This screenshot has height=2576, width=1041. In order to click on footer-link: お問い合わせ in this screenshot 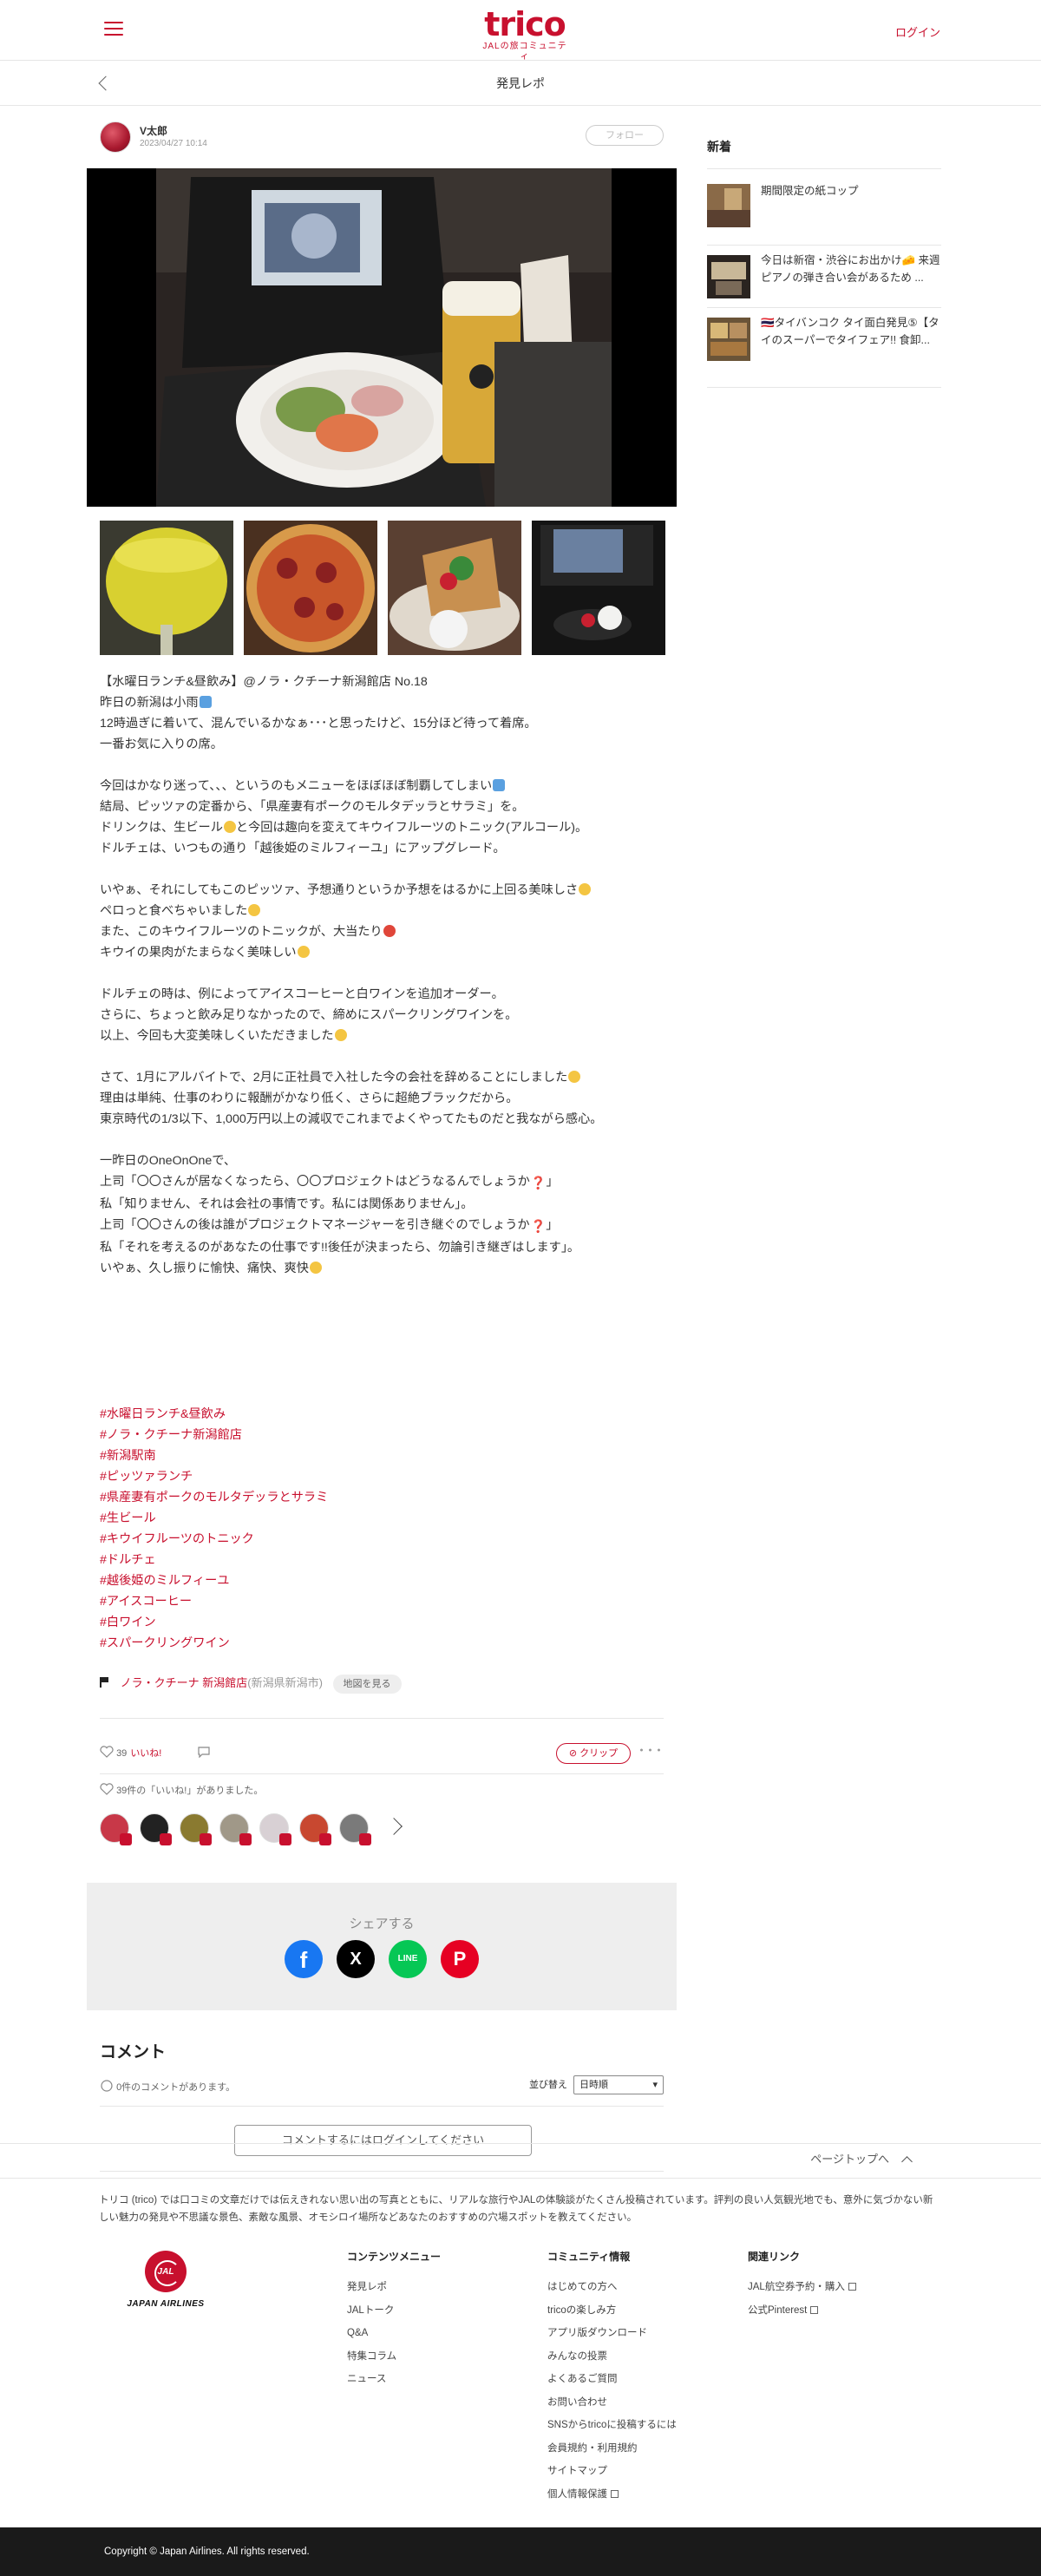, I will do `click(612, 2403)`.